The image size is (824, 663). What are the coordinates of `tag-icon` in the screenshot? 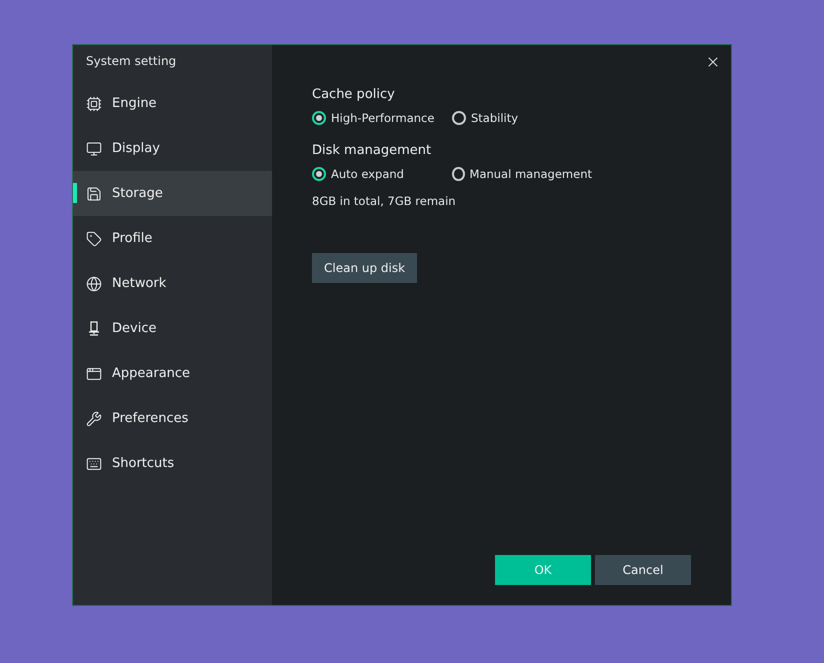 It's located at (94, 238).